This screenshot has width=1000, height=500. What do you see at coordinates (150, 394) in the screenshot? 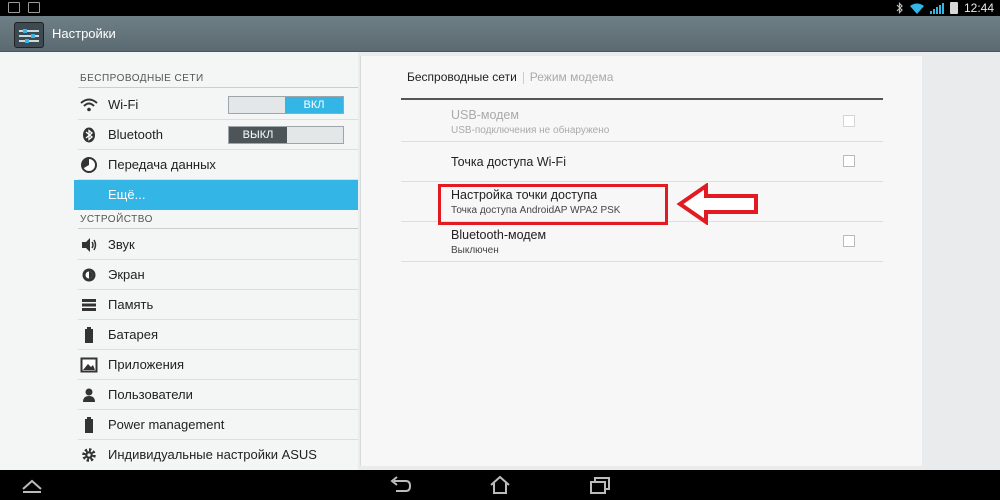
I see `sidebar-item-label: Пользователи` at bounding box center [150, 394].